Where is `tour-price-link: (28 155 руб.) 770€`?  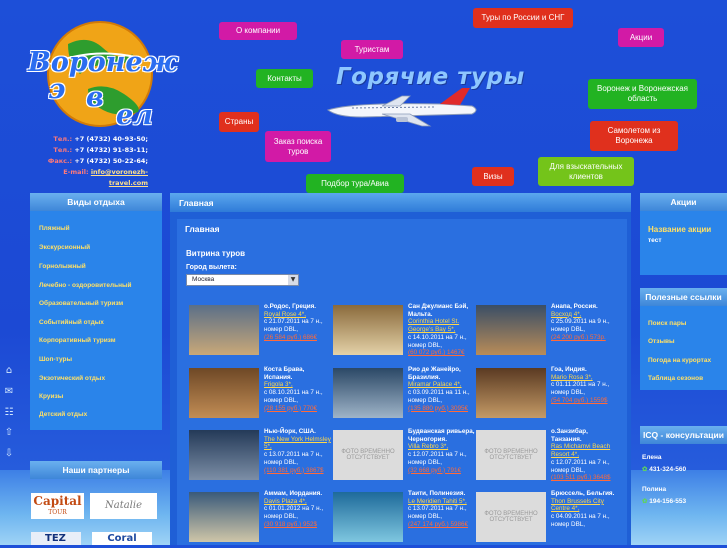
tour-price-link: (28 155 руб.) 770€ is located at coordinates (298, 409).